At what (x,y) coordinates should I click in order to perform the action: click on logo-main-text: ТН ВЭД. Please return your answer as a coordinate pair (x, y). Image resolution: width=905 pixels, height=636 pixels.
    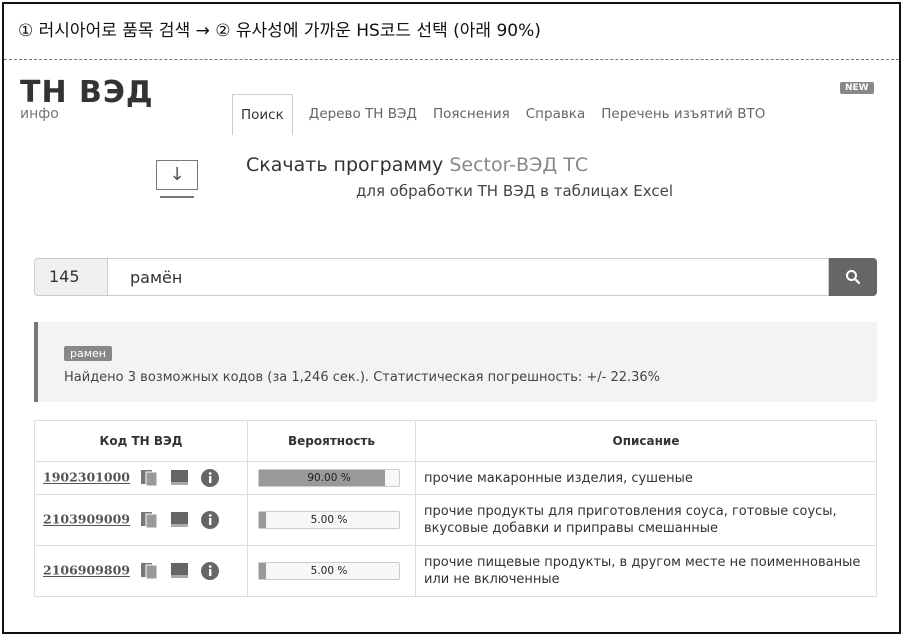
    Looking at the image, I should click on (87, 92).